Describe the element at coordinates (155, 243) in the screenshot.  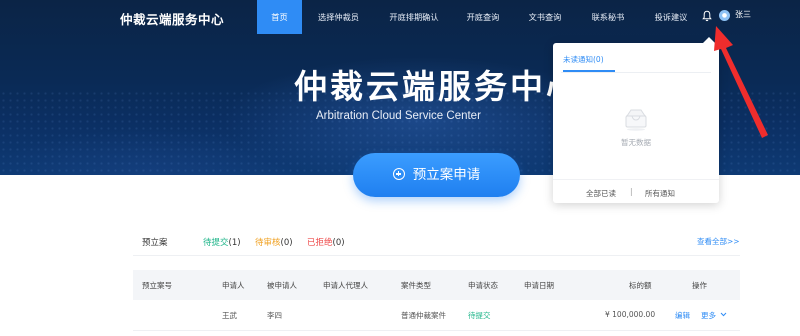
I see `section-title-pre-filing: 预立案` at that location.